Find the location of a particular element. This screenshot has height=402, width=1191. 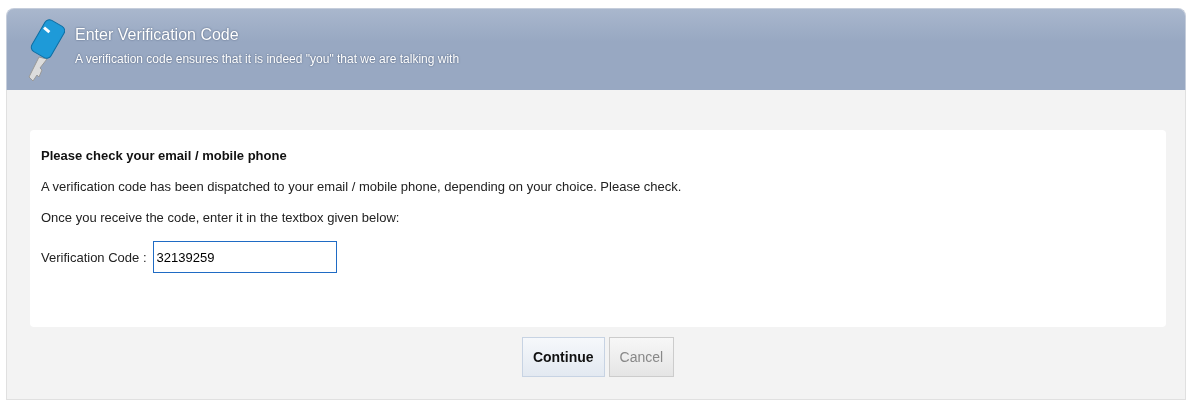

verification-code-field: 32139259 is located at coordinates (244, 257).